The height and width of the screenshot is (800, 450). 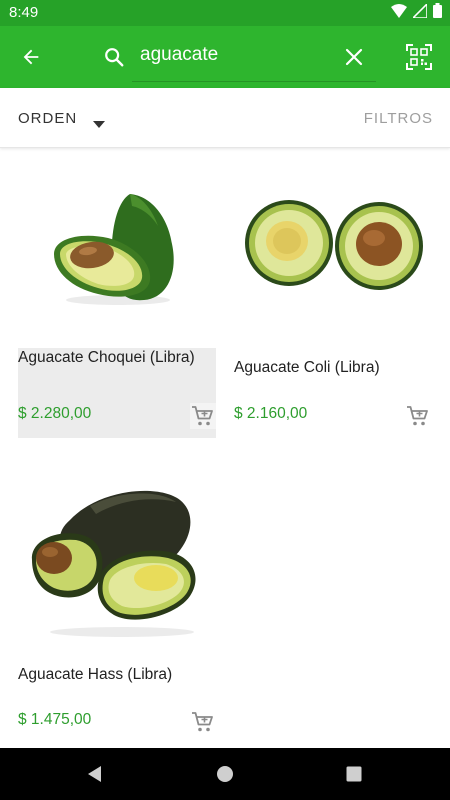 What do you see at coordinates (24, 12) in the screenshot?
I see `status-time: 8:49` at bounding box center [24, 12].